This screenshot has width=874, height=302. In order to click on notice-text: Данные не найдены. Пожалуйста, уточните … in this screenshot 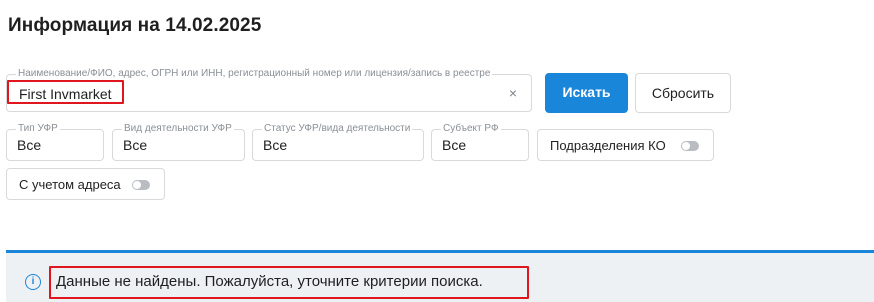, I will do `click(269, 281)`.